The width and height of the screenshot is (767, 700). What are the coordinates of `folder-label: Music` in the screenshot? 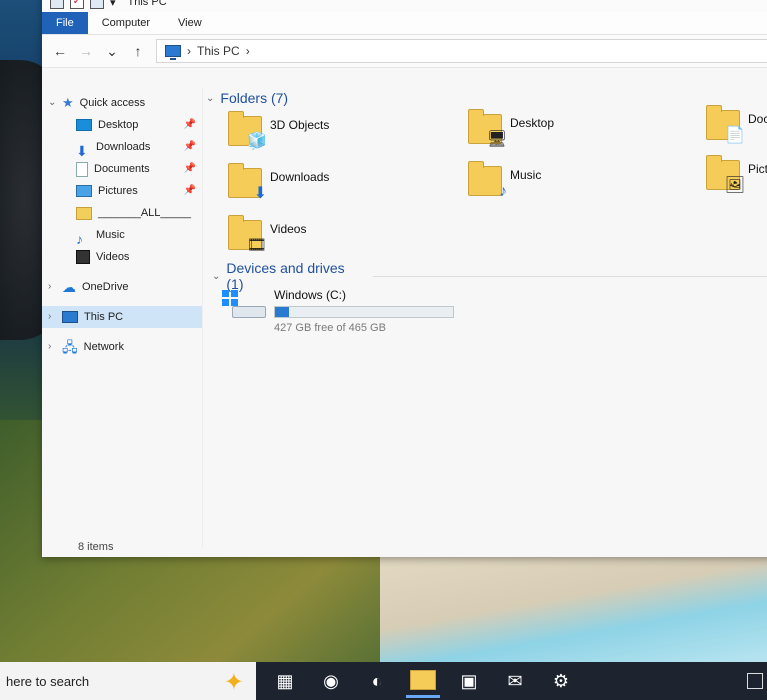 It's located at (526, 175).